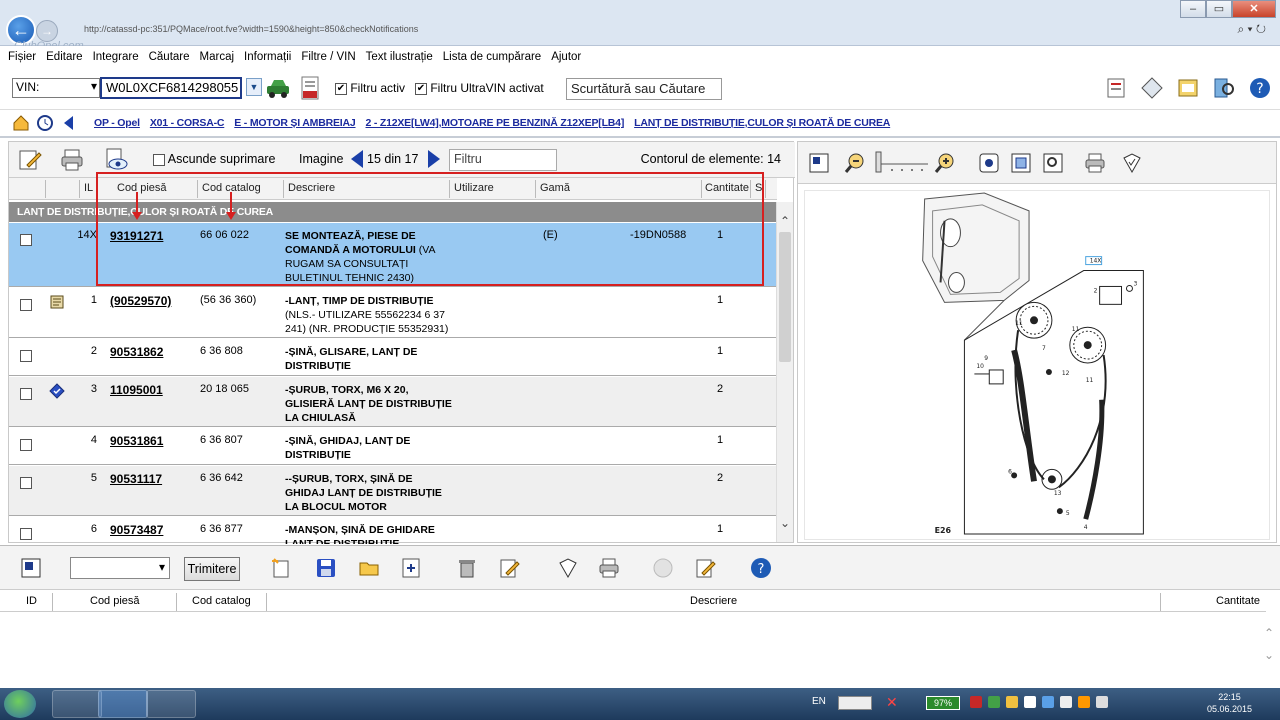 This screenshot has width=1280, height=720. I want to click on system-clock: 22:15 05.06.2015, so click(1229, 703).